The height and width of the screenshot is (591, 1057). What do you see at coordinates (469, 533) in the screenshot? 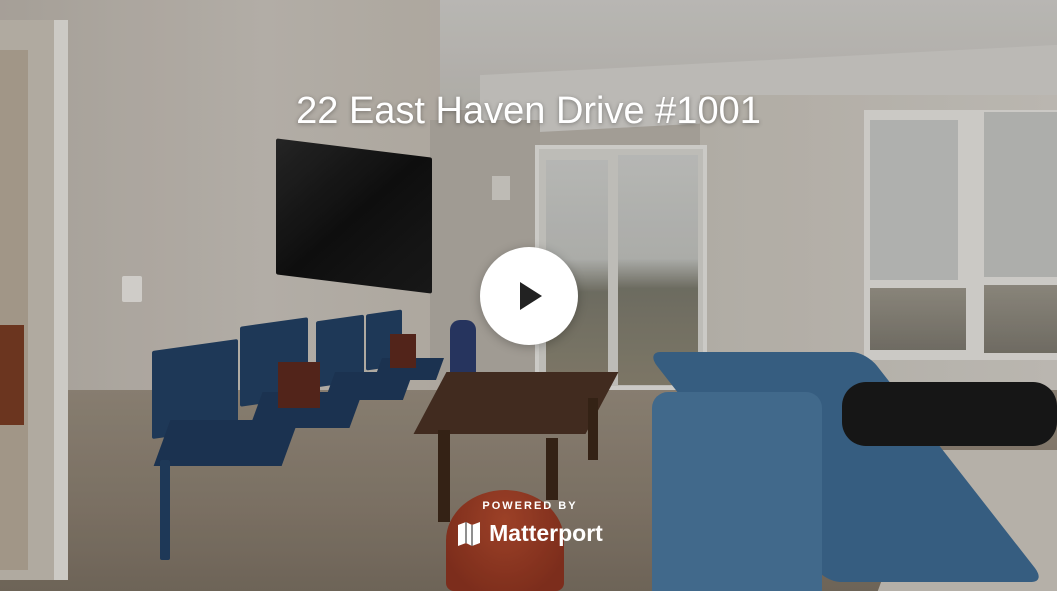
I see `matterport-logo-icon` at bounding box center [469, 533].